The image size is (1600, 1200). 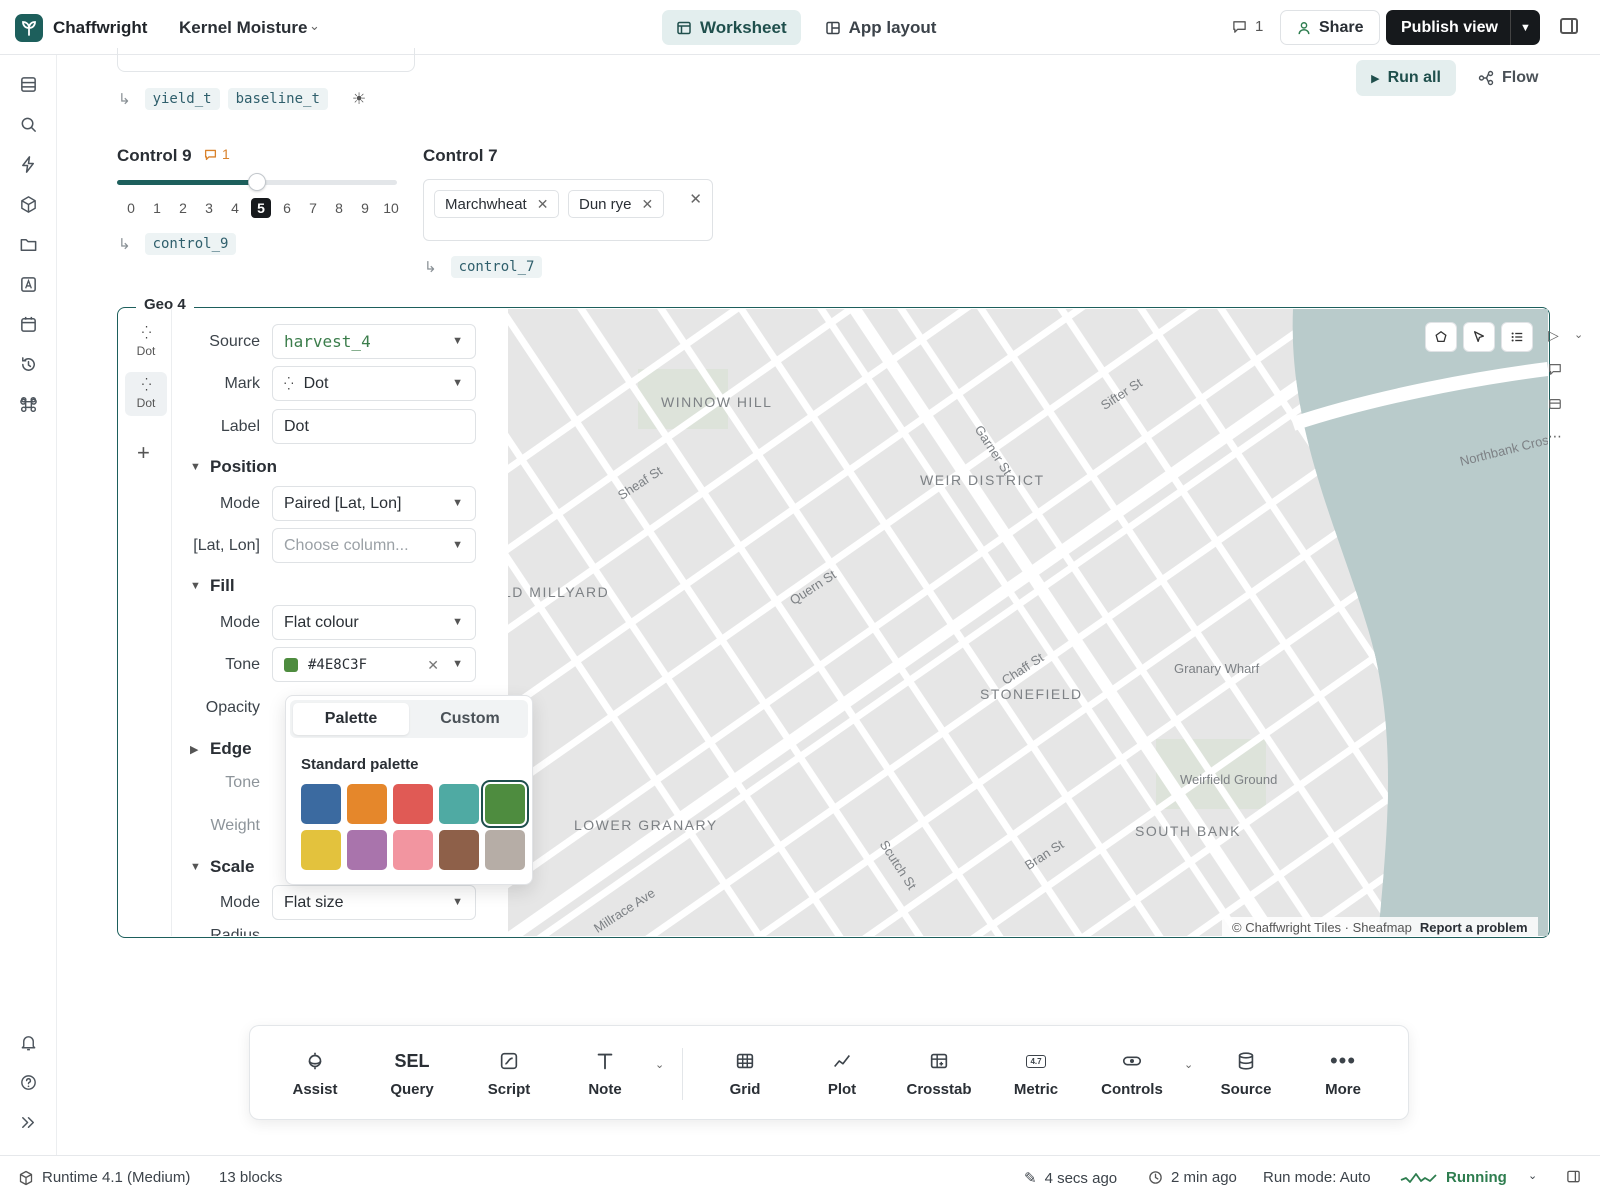 What do you see at coordinates (745, 1073) in the screenshot?
I see `grid-button: Grid` at bounding box center [745, 1073].